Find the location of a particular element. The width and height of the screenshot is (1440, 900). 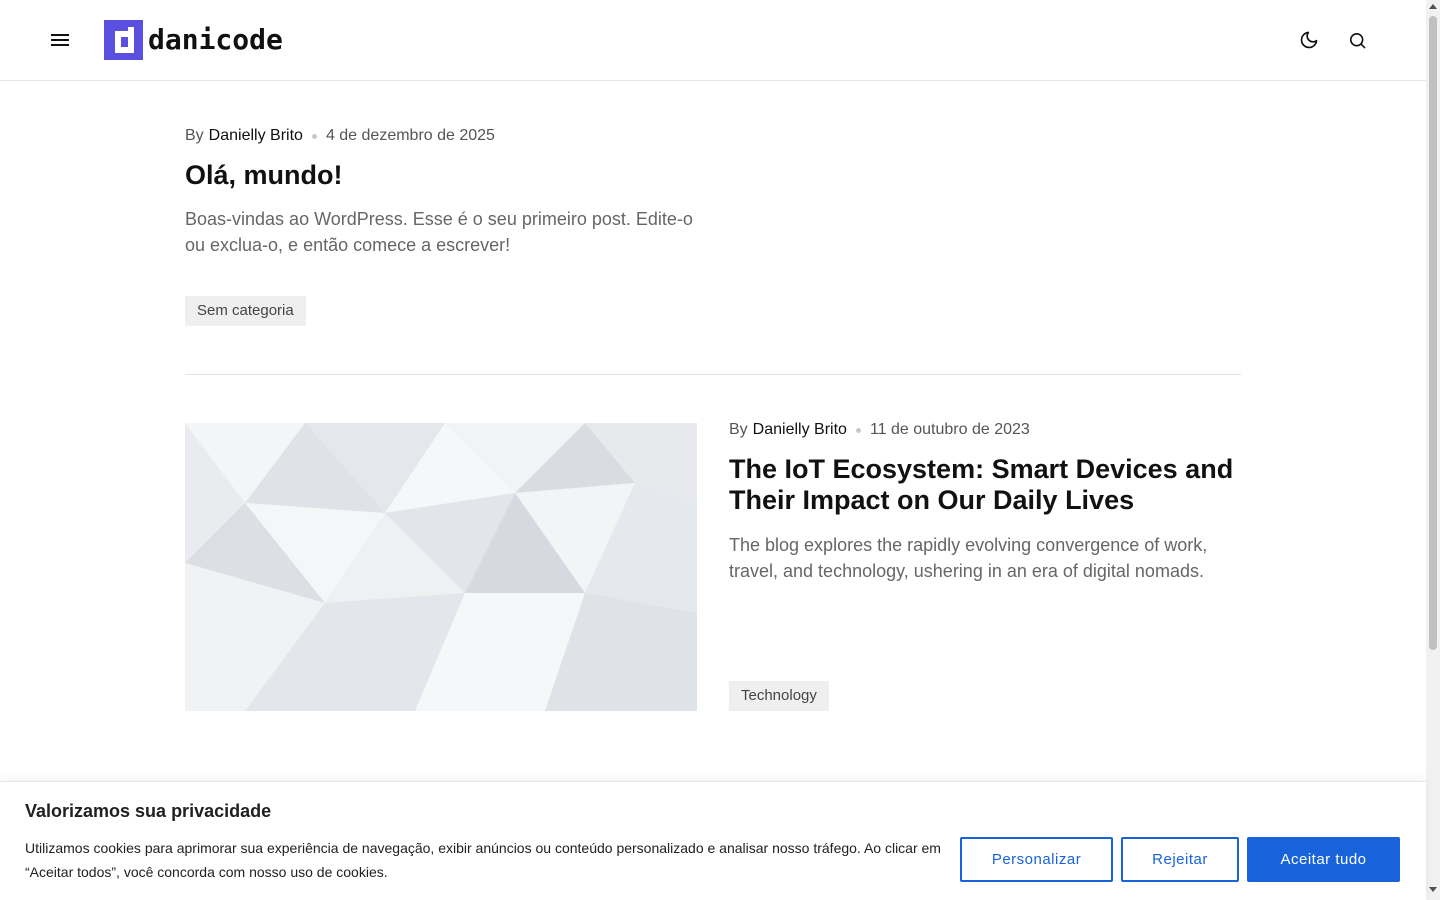

site-logo: danicode is located at coordinates (193, 40).